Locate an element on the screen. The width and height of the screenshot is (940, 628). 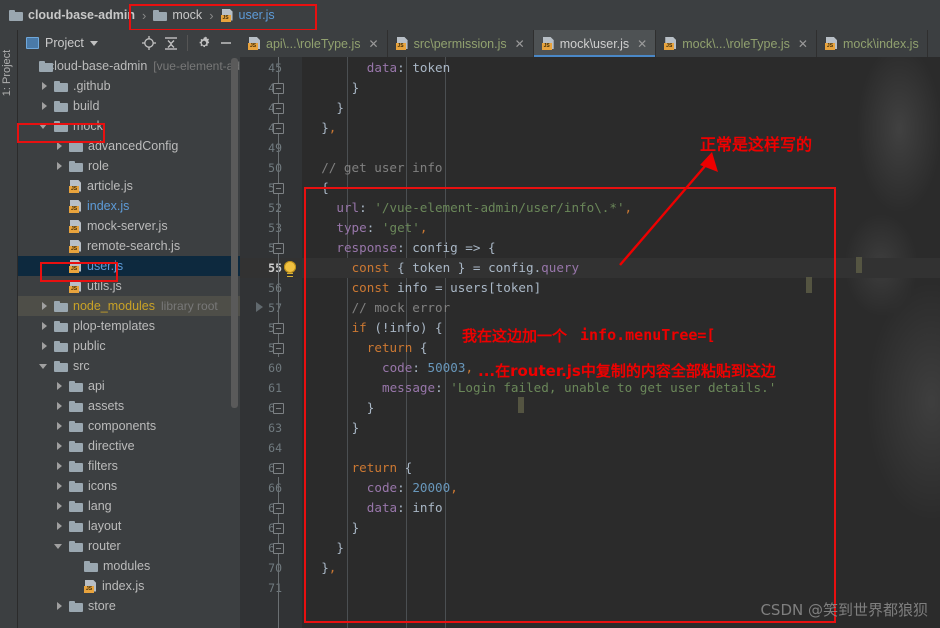
tree-item-build: build is located at coordinates (129, 106).